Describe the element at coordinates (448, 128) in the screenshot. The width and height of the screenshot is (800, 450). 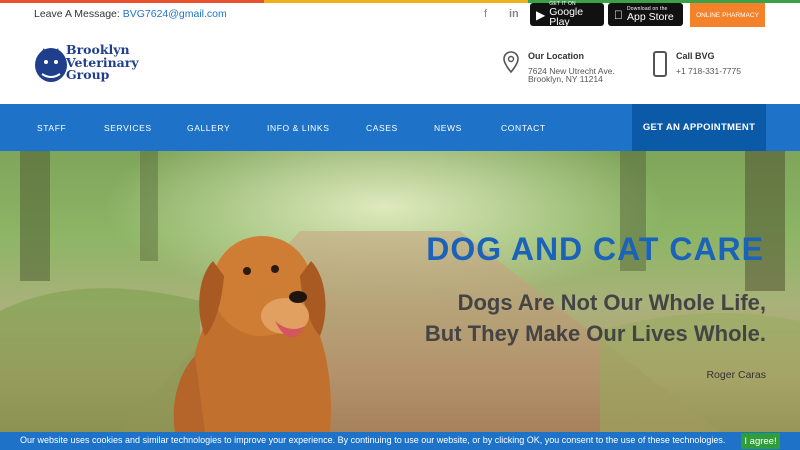
I see `nav-item-news: NEWS` at that location.